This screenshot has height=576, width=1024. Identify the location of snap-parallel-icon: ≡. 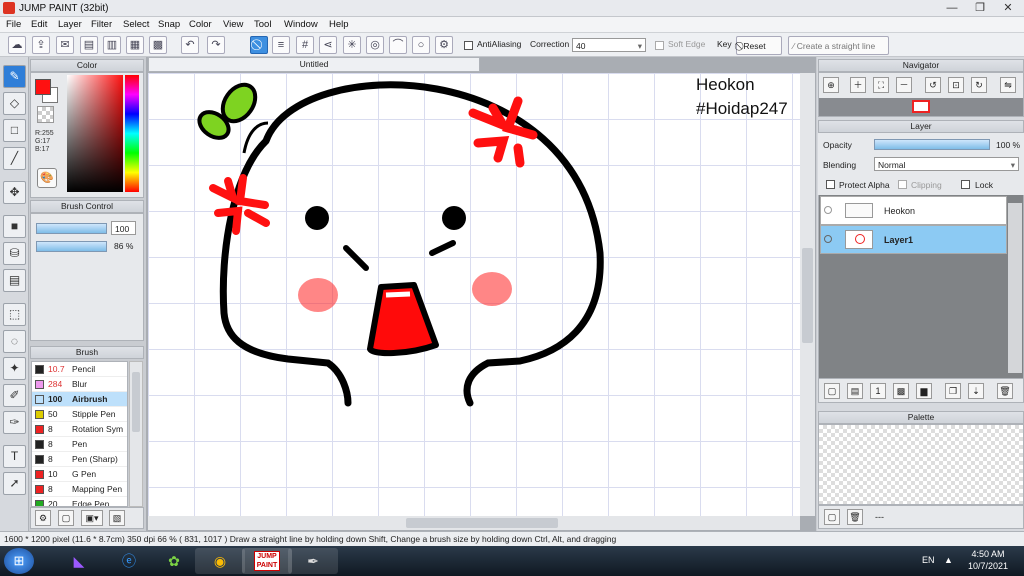
(281, 45).